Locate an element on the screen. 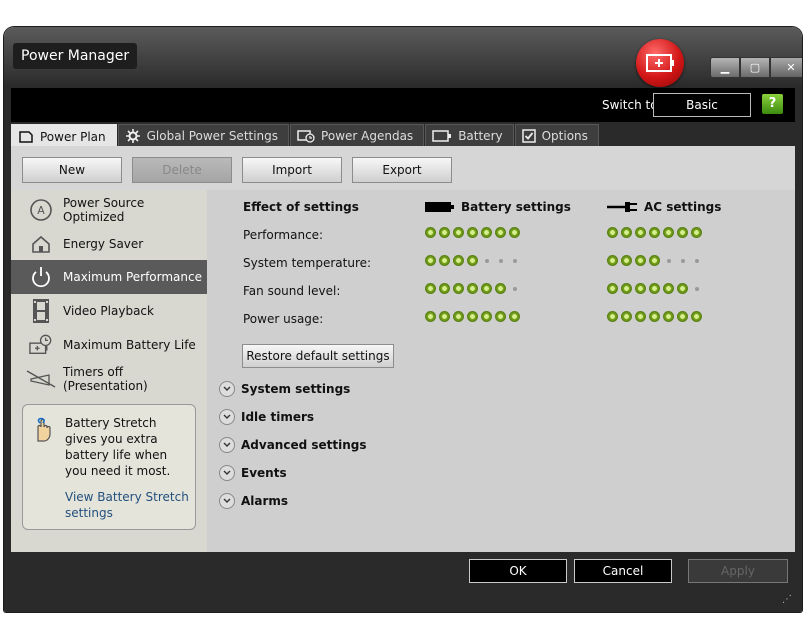 This screenshot has height=617, width=806. checkbox-icon is located at coordinates (528, 136).